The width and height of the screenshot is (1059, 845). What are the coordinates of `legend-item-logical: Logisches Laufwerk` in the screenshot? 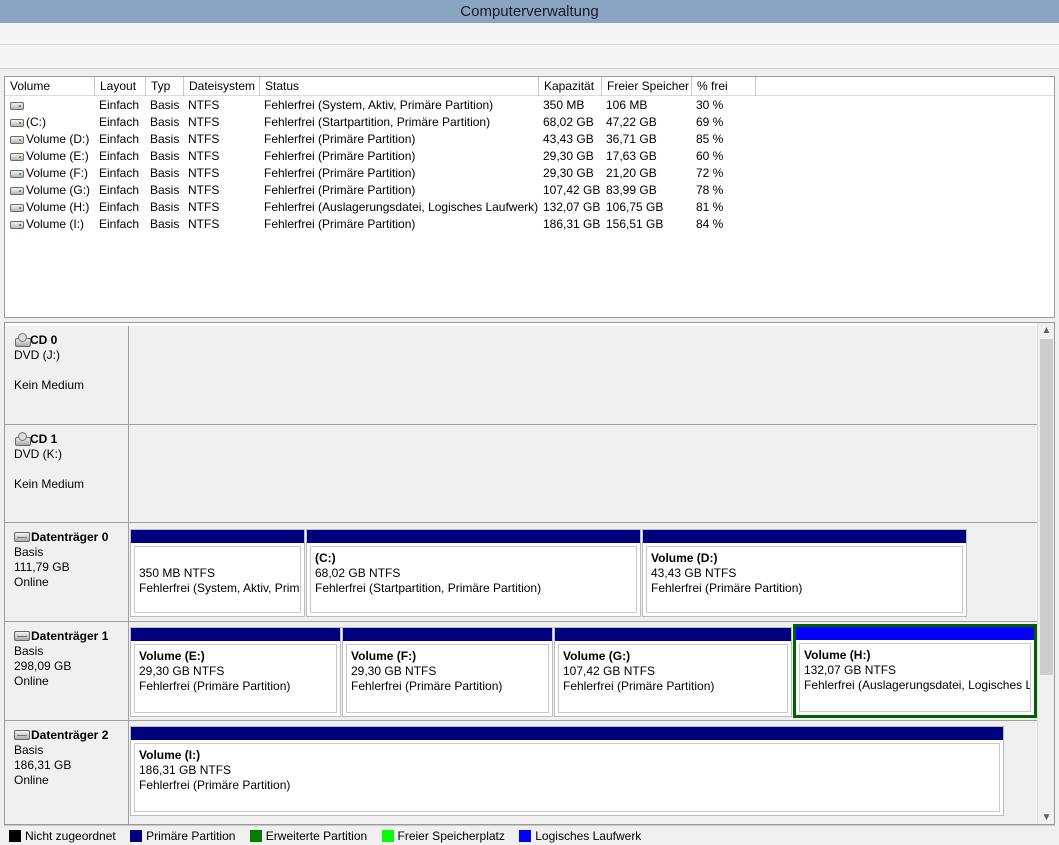 It's located at (577, 835).